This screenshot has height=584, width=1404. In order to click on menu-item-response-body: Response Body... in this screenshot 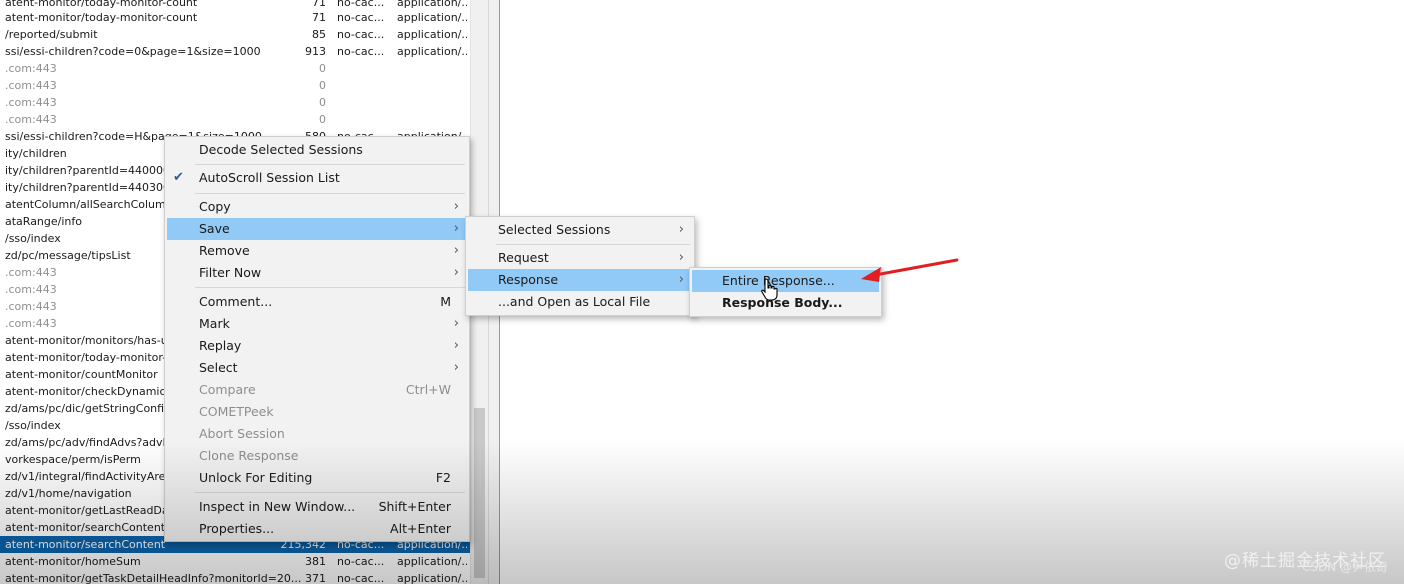, I will do `click(785, 303)`.